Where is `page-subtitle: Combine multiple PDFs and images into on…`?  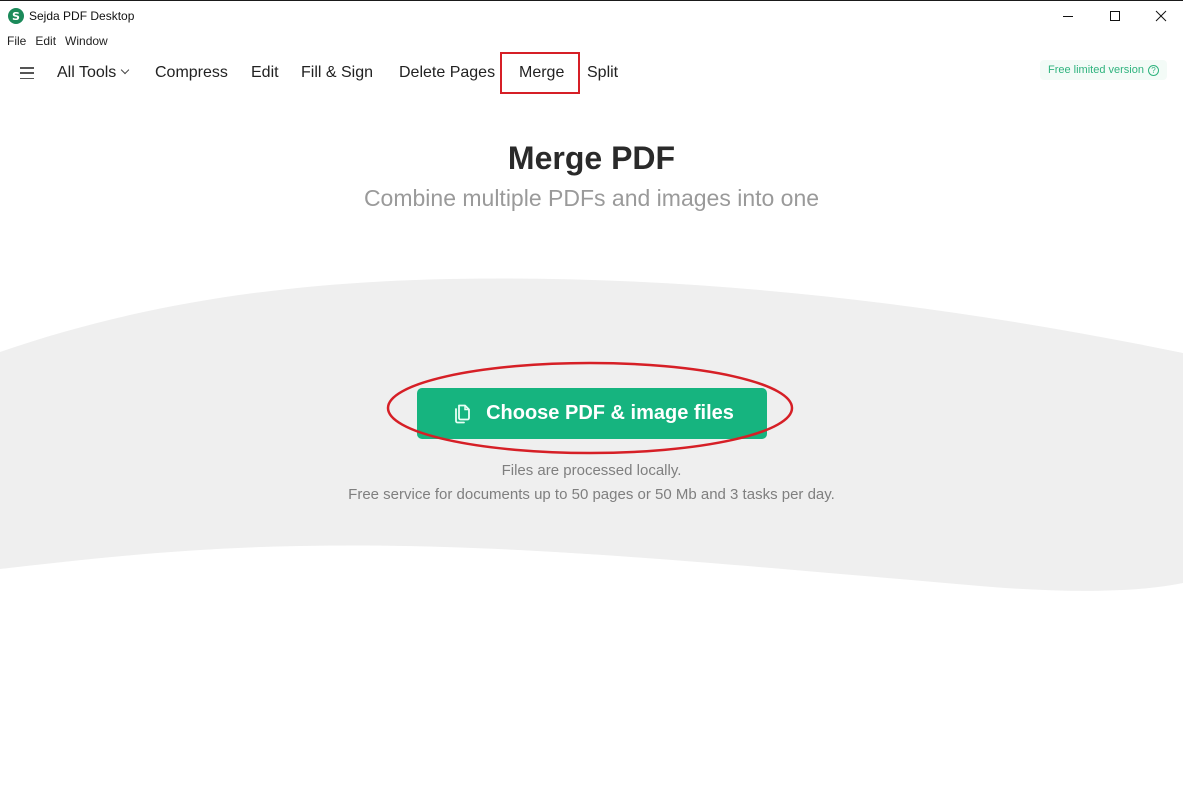 page-subtitle: Combine multiple PDFs and images into on… is located at coordinates (591, 198).